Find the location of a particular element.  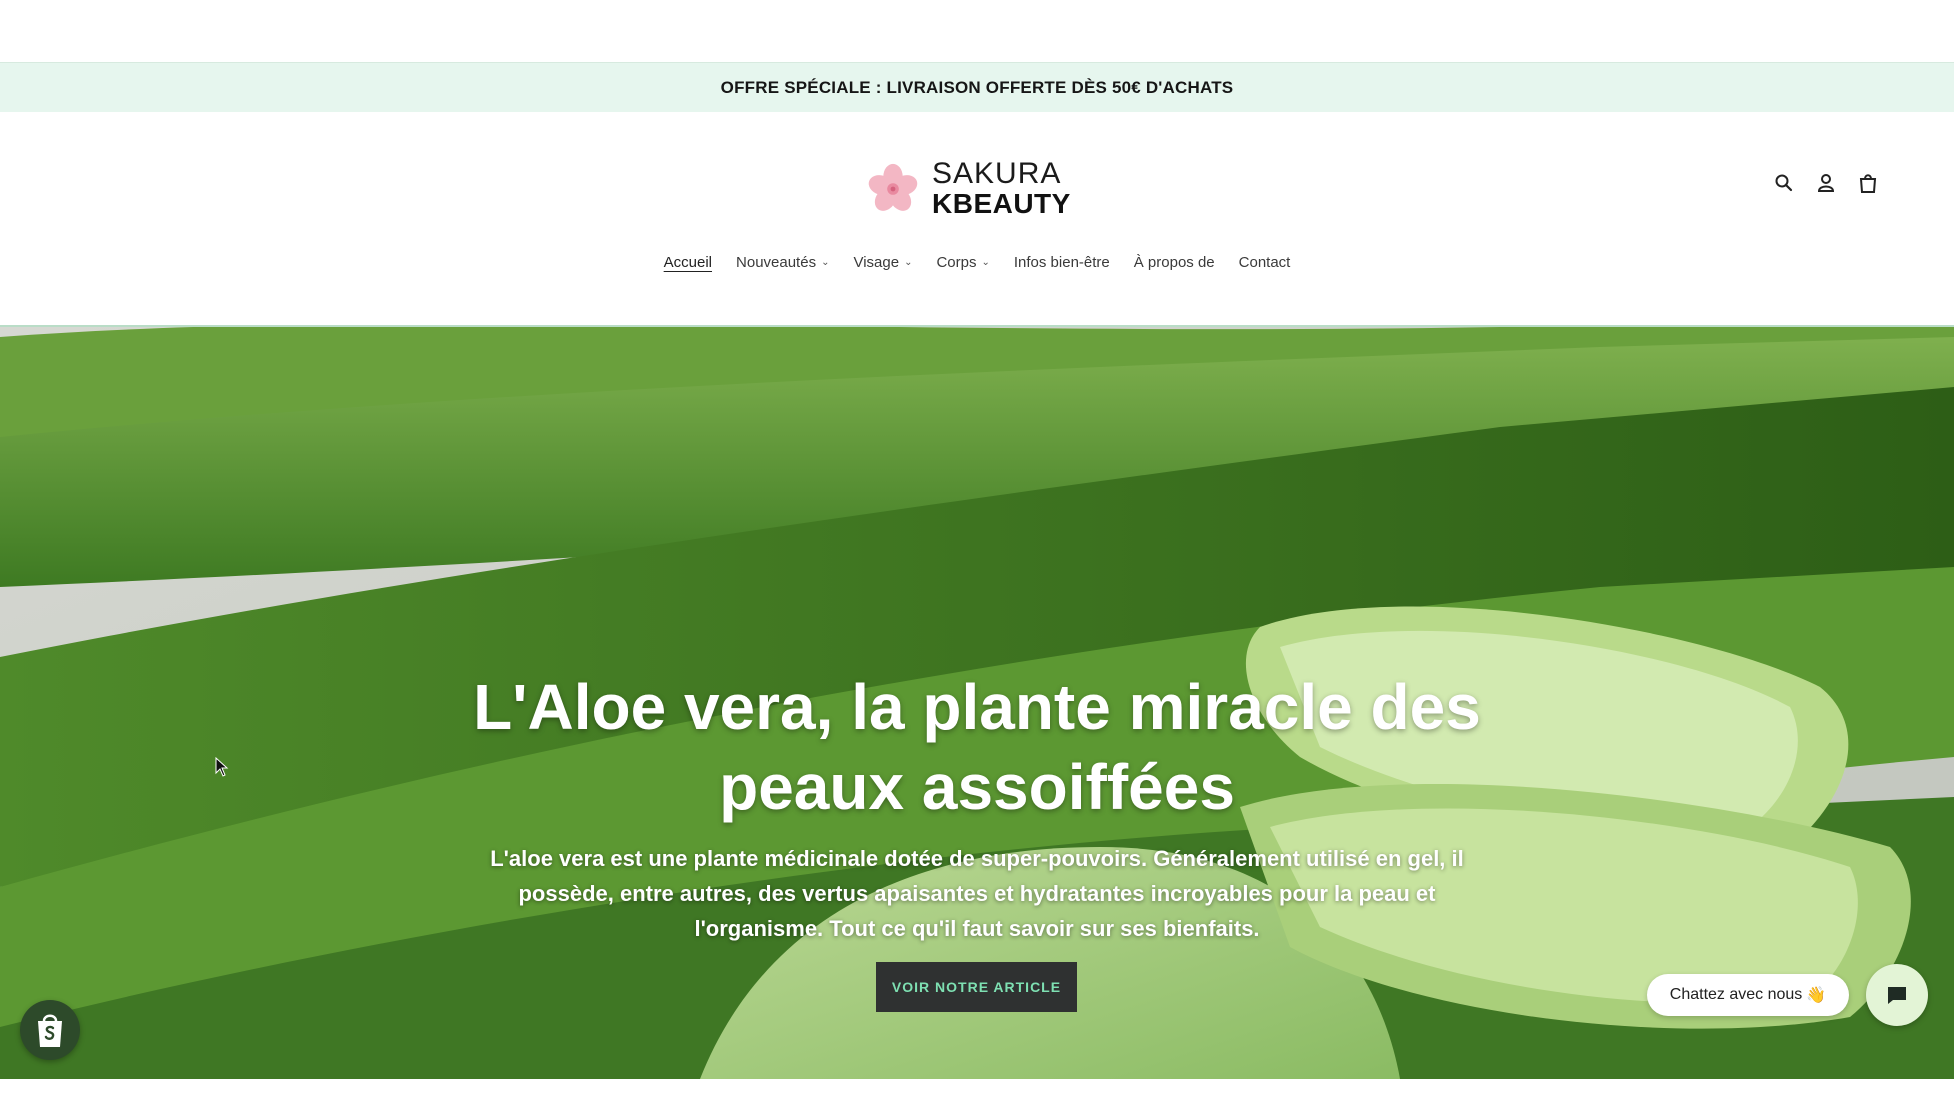

shopify-bag-icon is located at coordinates (50, 1030).